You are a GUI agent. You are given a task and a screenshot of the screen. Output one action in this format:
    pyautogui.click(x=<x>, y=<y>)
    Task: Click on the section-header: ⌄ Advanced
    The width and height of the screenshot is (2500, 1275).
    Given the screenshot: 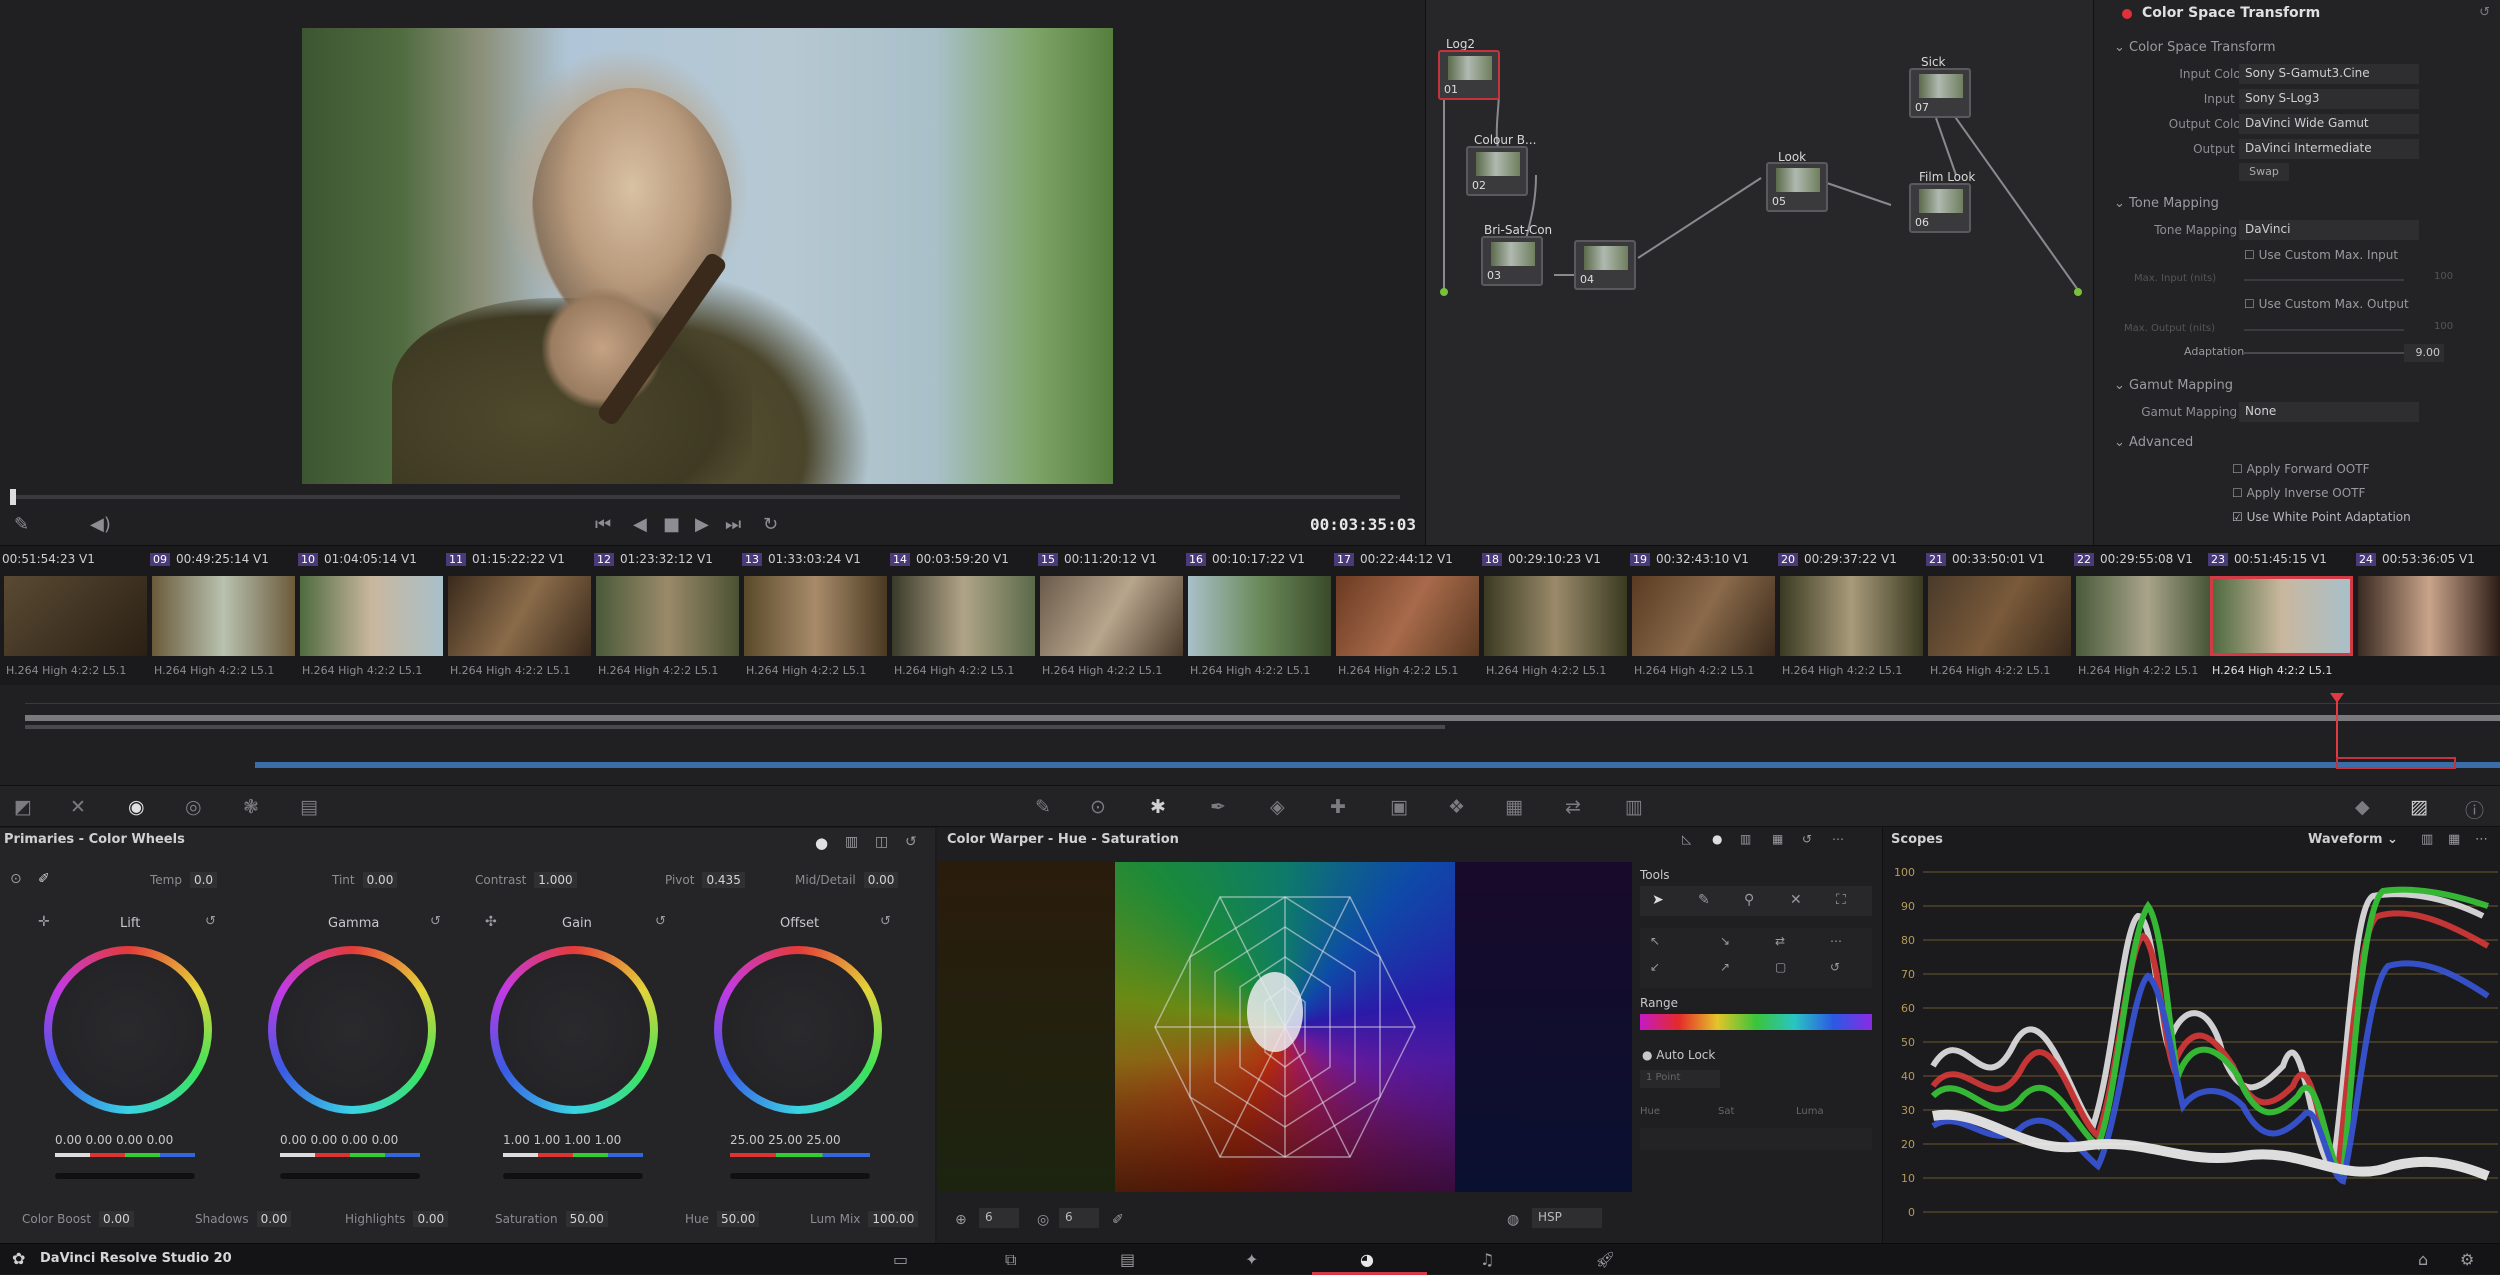 What is the action you would take?
    pyautogui.click(x=2153, y=442)
    